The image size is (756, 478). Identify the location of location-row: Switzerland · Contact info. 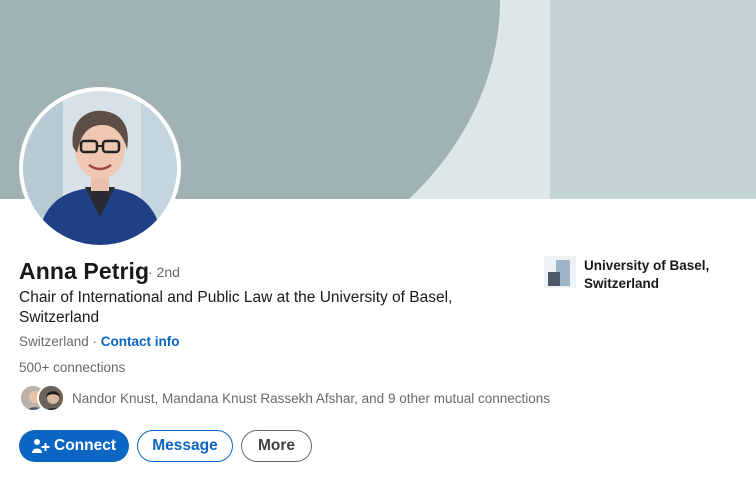
(99, 341).